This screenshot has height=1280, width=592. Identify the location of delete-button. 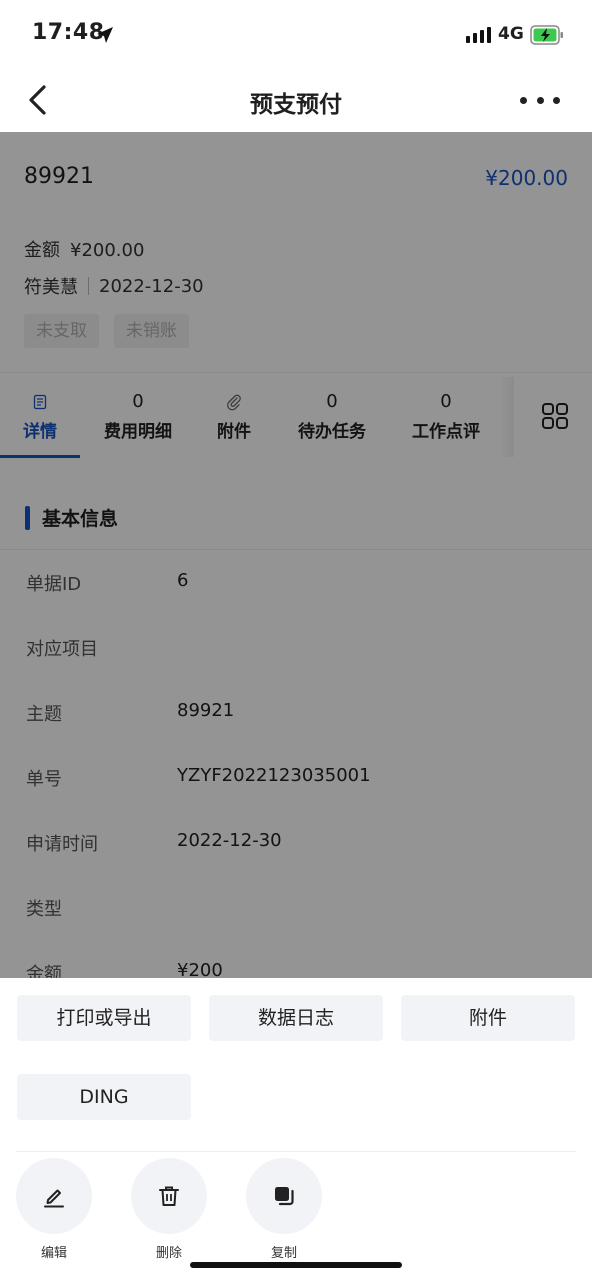
(169, 1196).